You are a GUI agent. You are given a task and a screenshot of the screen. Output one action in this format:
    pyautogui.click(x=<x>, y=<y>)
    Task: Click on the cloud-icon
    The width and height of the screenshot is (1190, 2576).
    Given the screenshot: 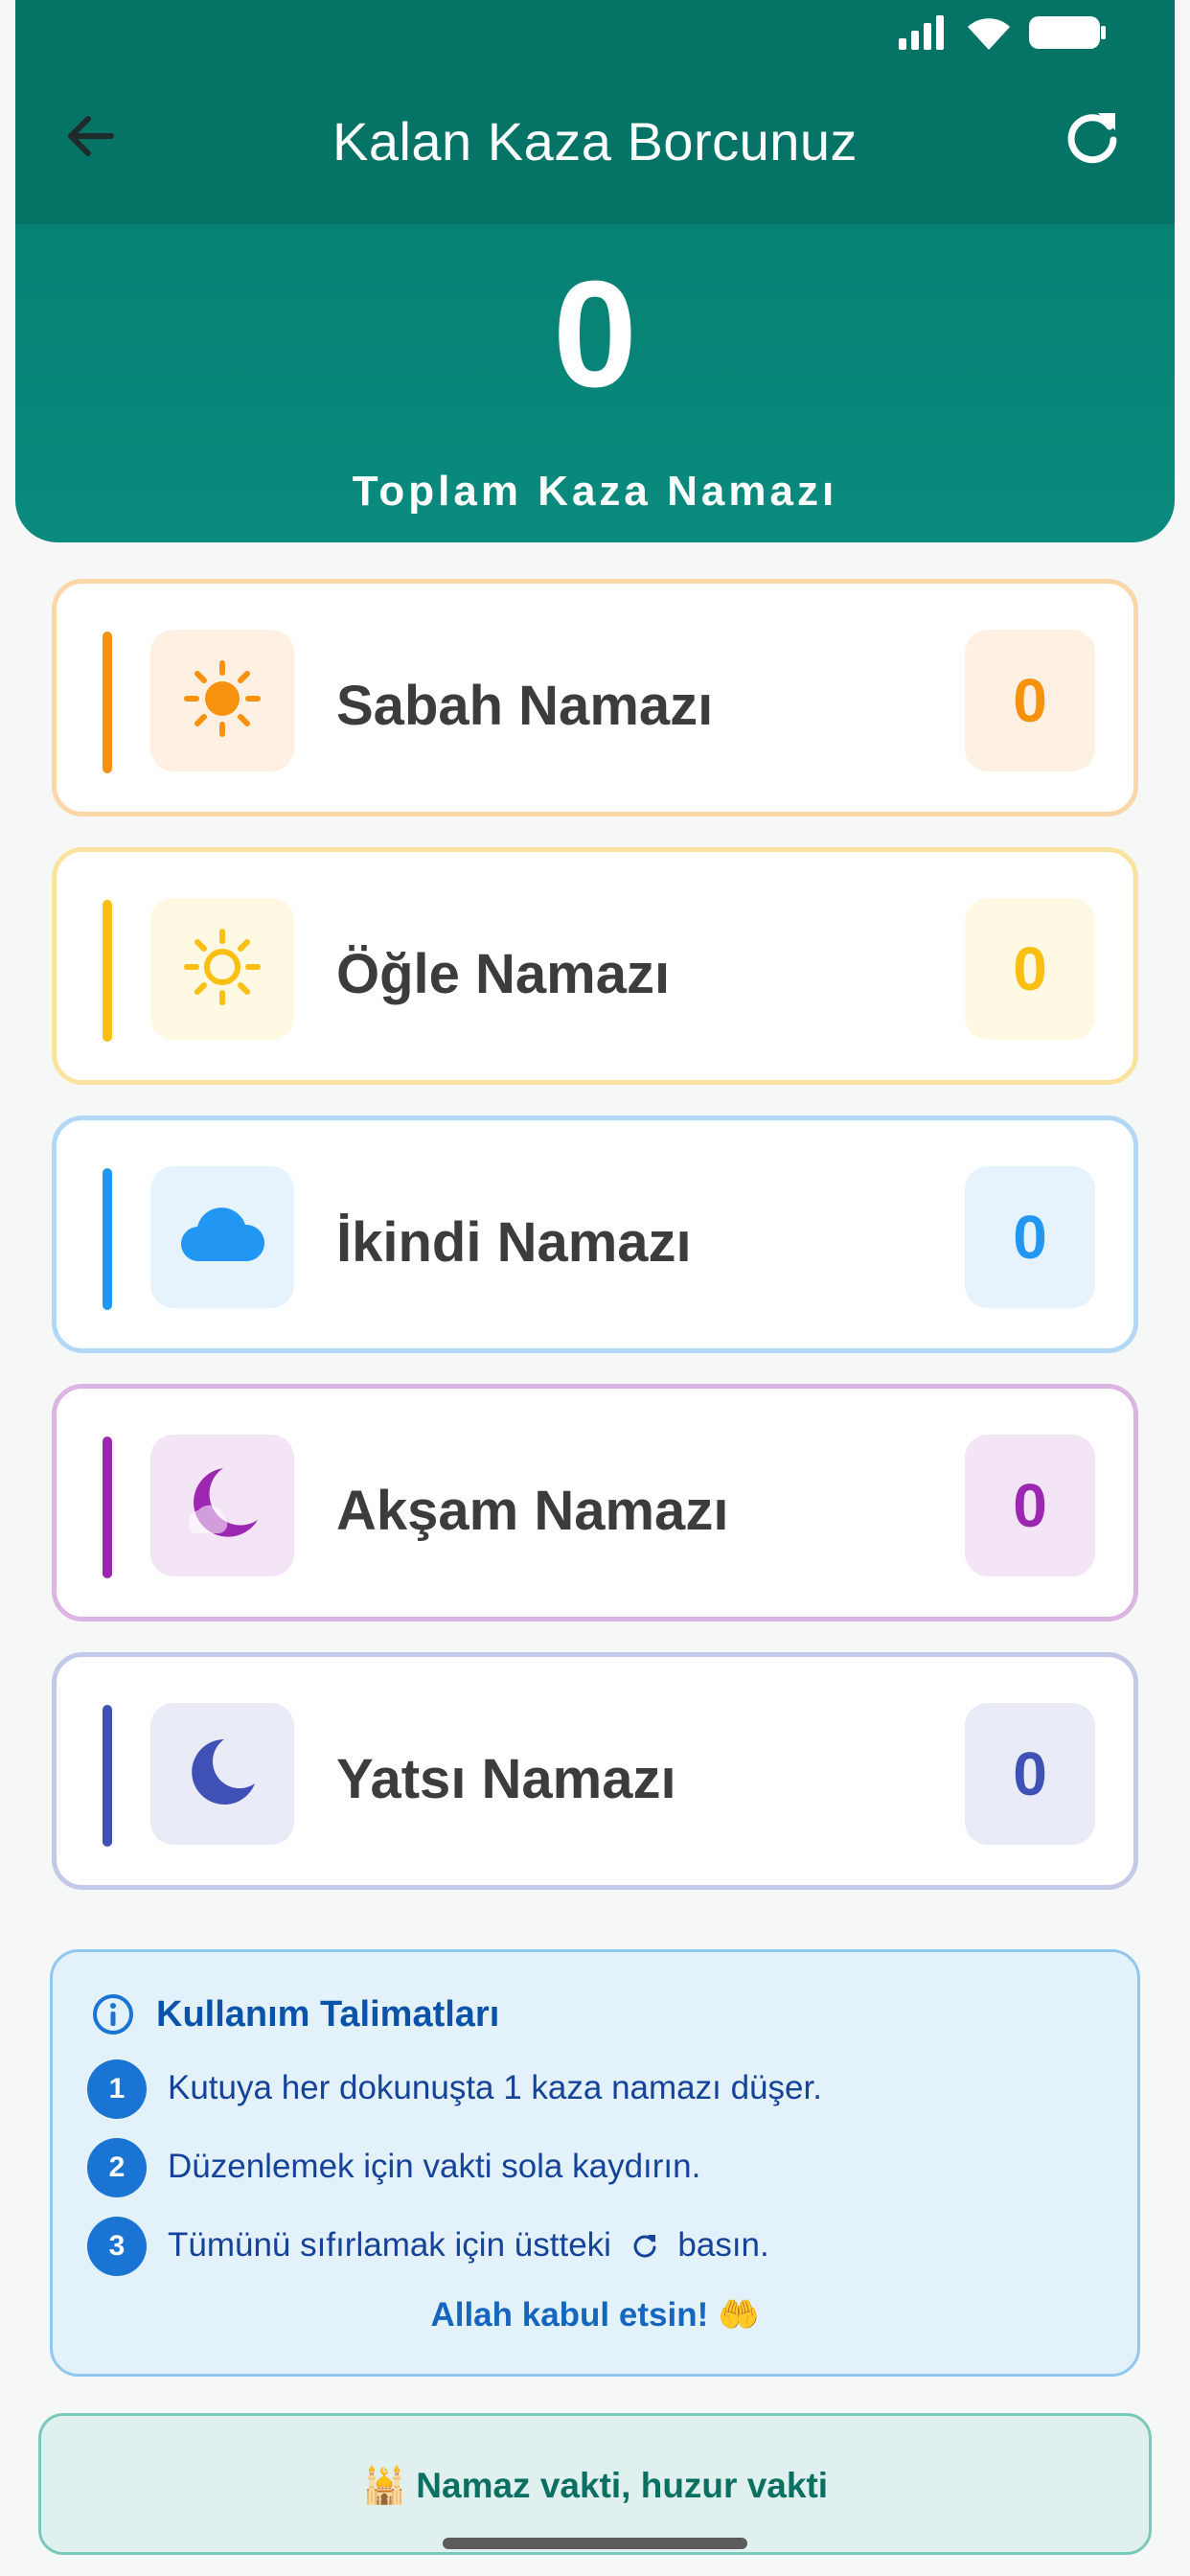 What is the action you would take?
    pyautogui.click(x=222, y=1238)
    